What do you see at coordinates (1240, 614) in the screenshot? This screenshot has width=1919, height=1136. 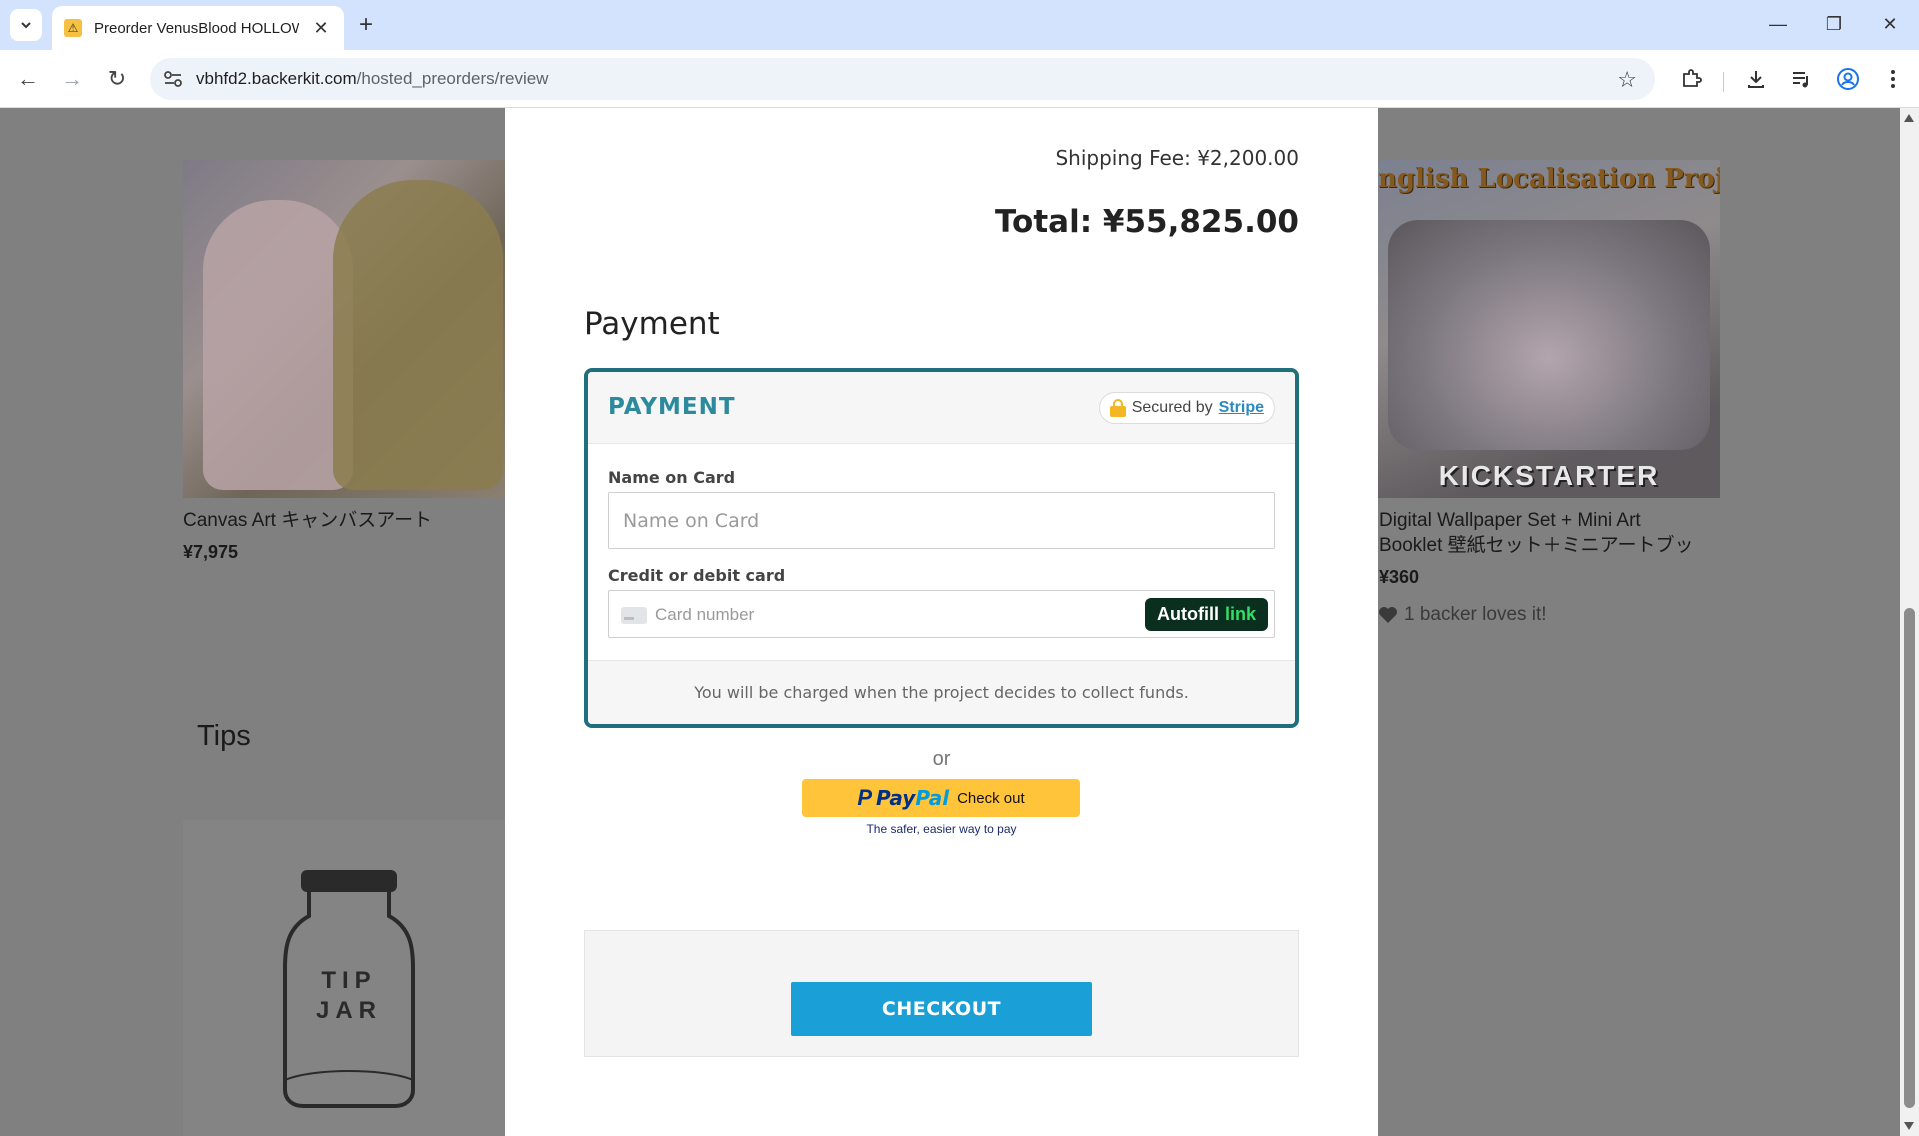 I see `link-brand-text: link` at bounding box center [1240, 614].